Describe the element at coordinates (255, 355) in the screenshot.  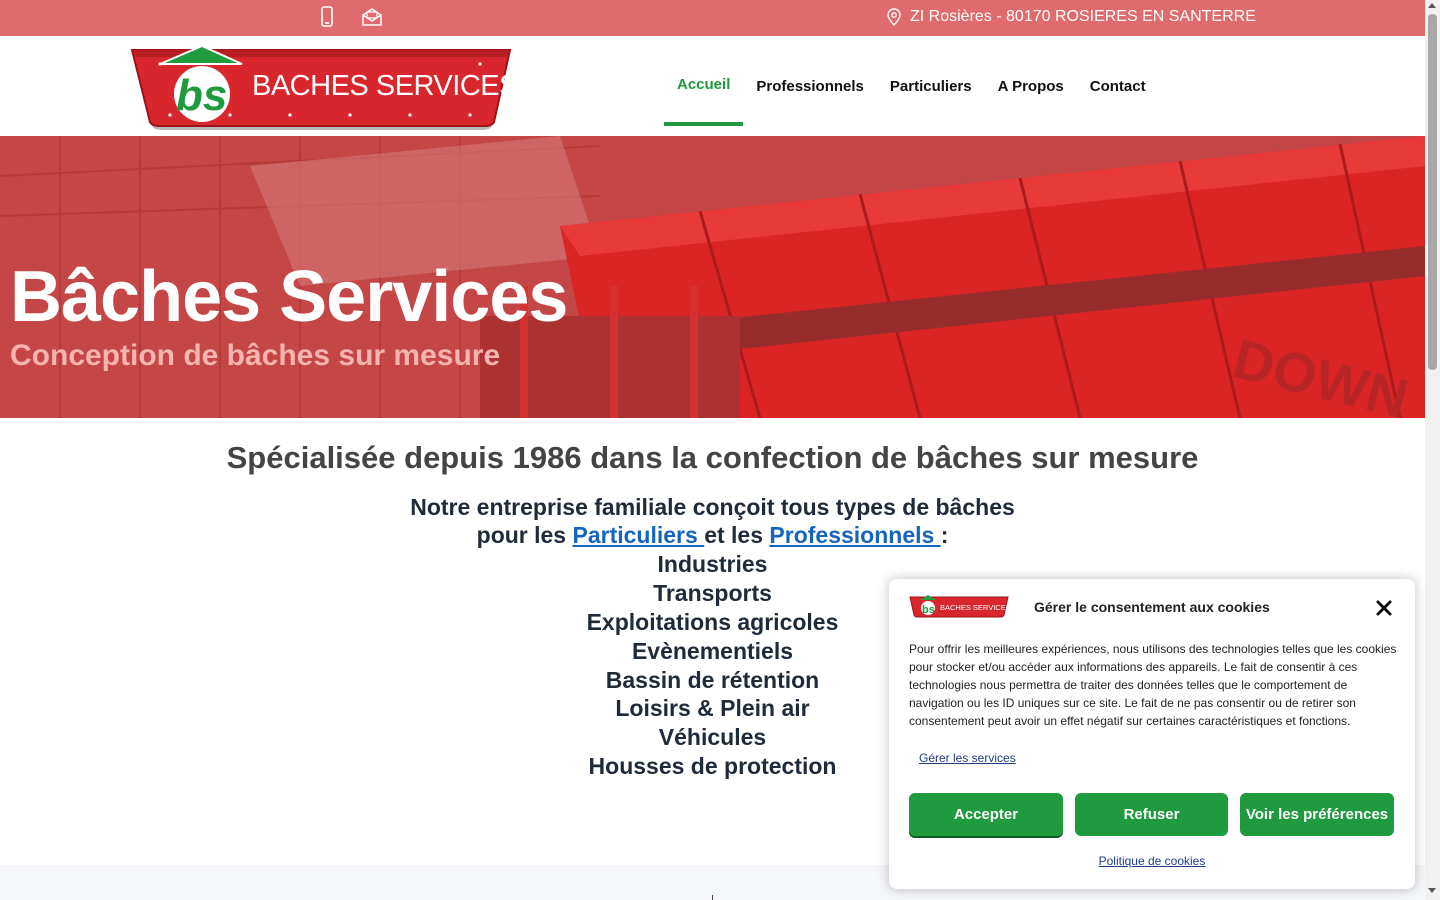
I see `hero-subtitle: Conception de bâches sur mesure` at that location.